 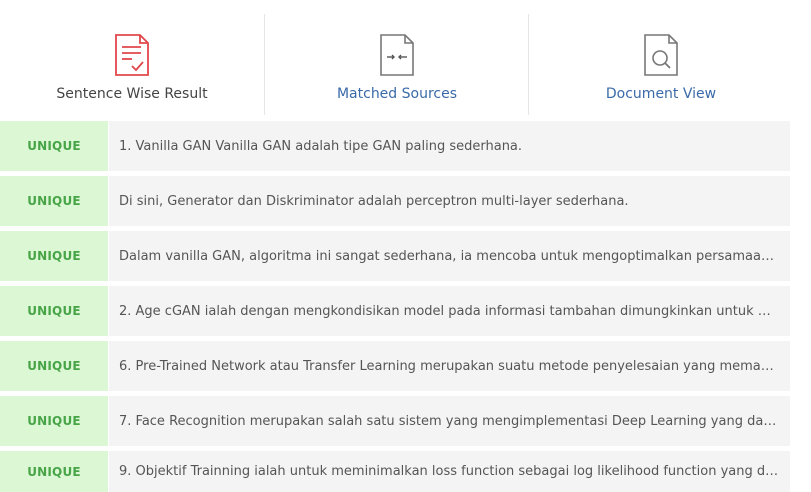 I want to click on compare-arrows-icon, so click(x=397, y=55).